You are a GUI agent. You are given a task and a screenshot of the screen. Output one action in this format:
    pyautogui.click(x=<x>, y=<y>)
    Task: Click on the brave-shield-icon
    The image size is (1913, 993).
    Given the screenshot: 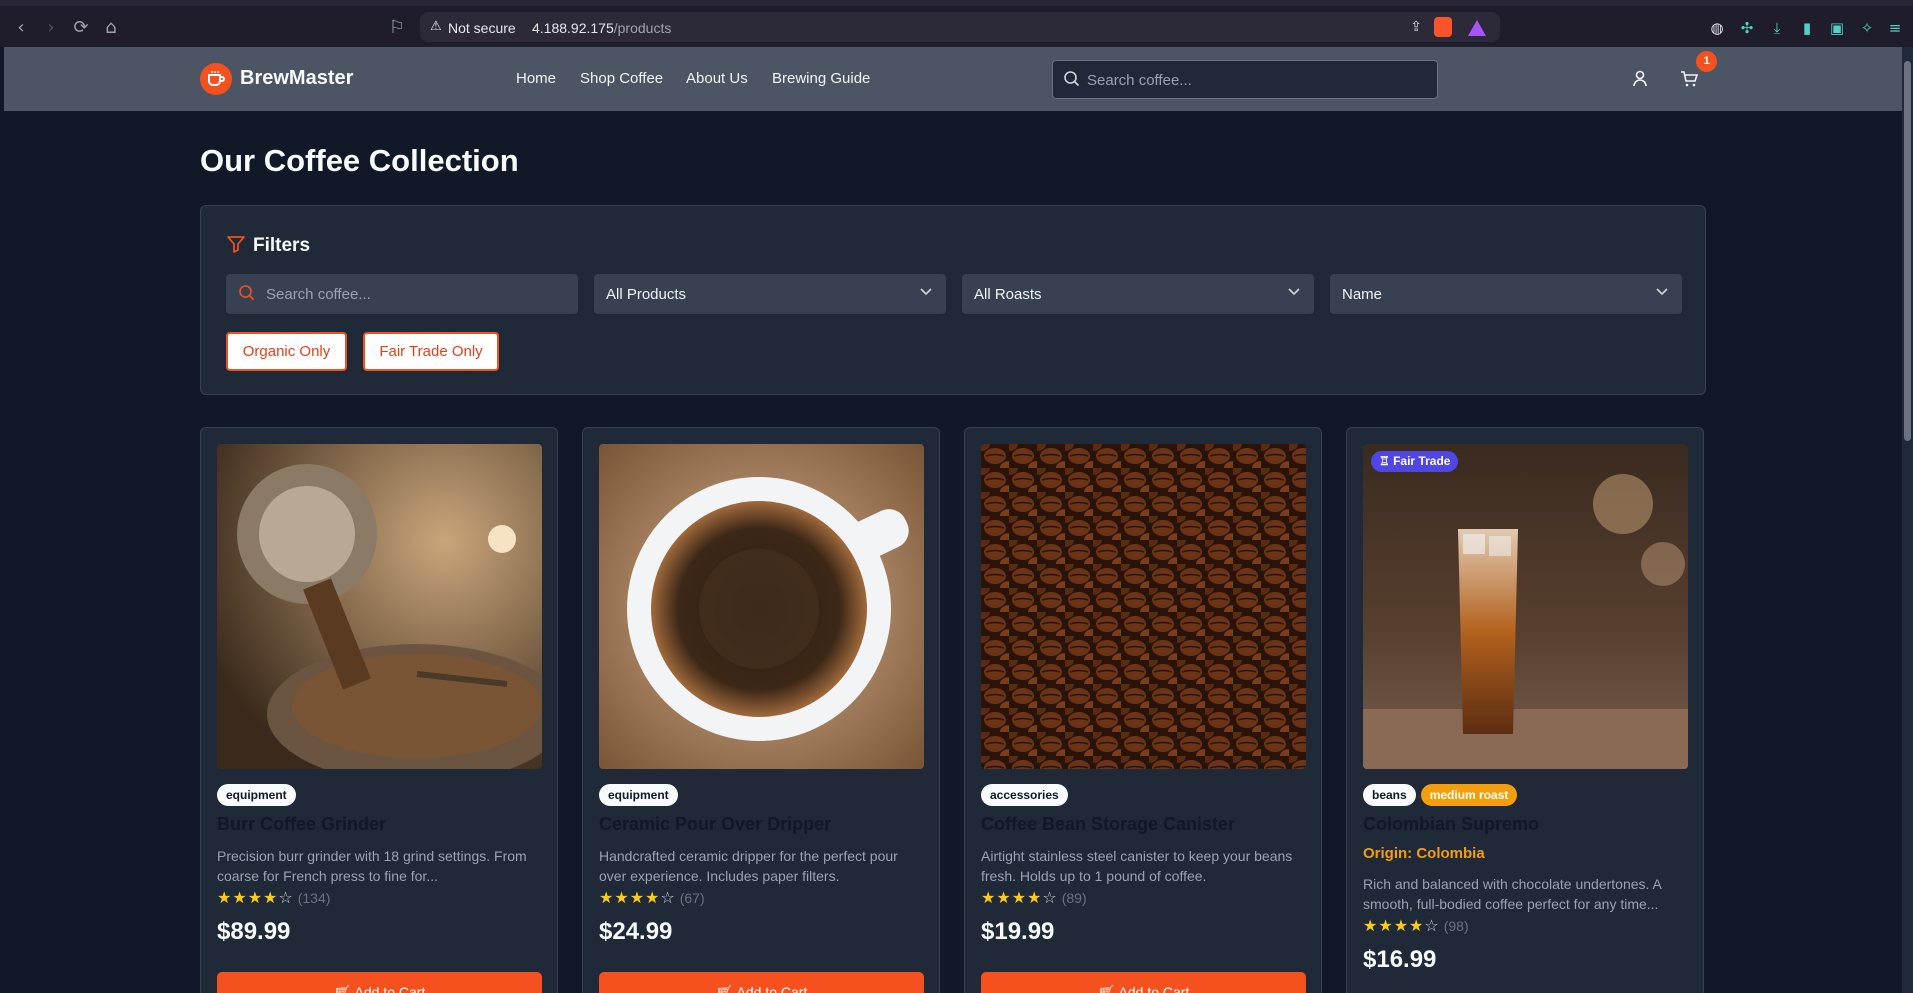 What is the action you would take?
    pyautogui.click(x=1443, y=27)
    